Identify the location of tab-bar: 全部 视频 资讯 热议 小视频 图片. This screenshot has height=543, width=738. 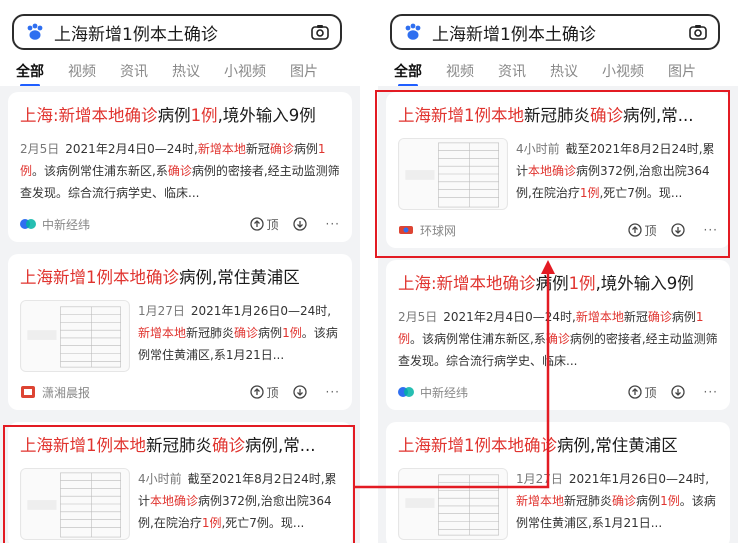
(180, 72).